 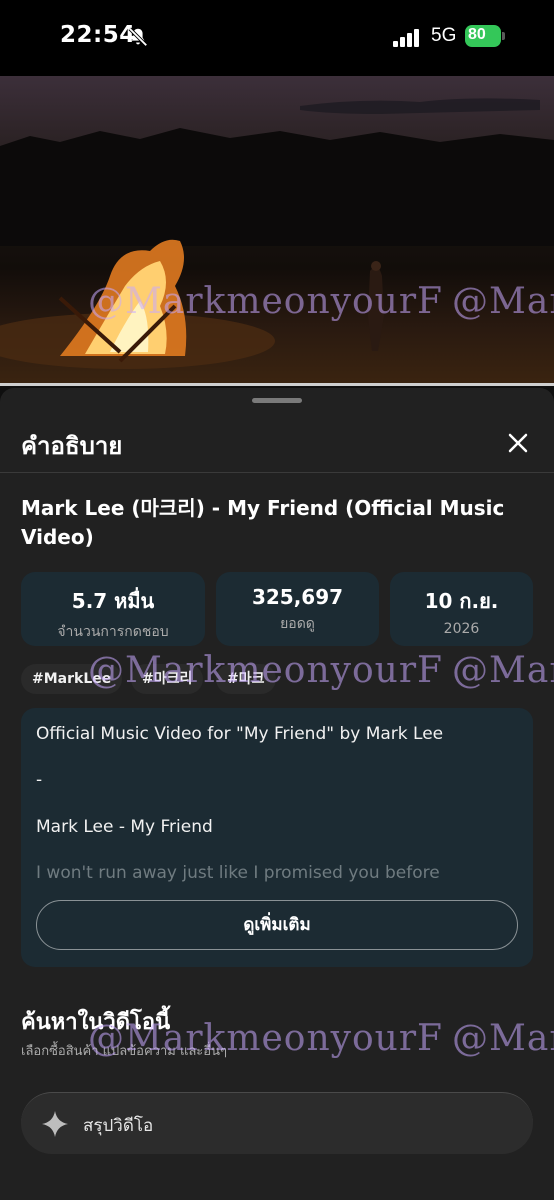 I want to click on cellular-signal-icon, so click(x=406, y=38).